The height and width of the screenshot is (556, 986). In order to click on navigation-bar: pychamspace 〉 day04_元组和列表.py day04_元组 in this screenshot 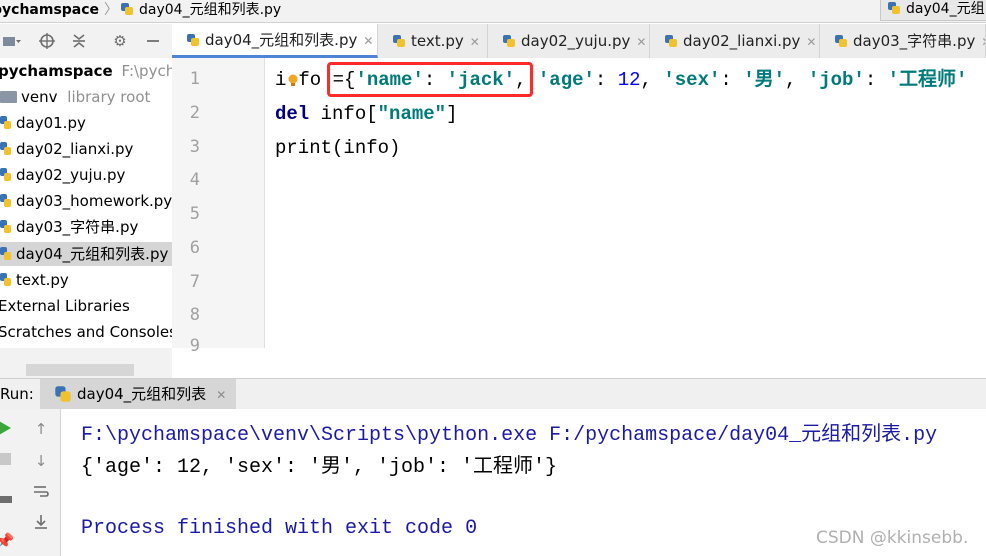, I will do `click(493, 11)`.